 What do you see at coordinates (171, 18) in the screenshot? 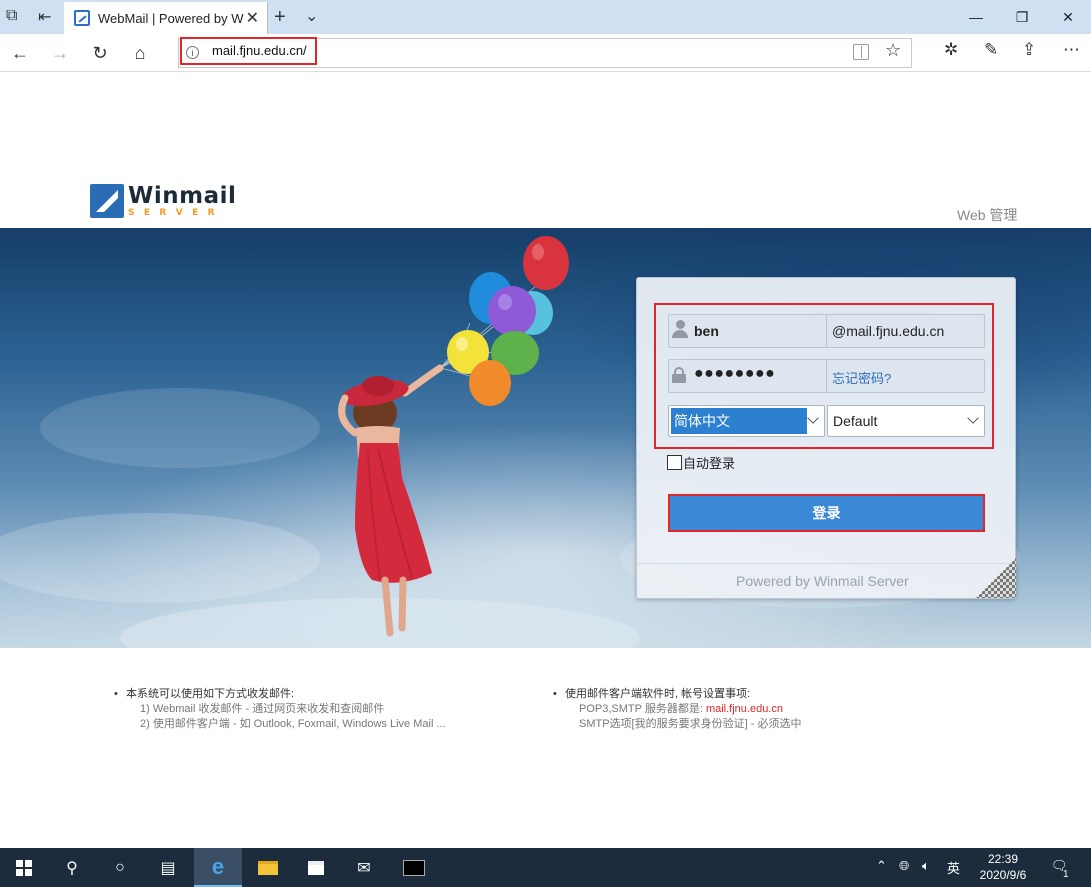
I see `tab-title: WebMail | Powered by W` at bounding box center [171, 18].